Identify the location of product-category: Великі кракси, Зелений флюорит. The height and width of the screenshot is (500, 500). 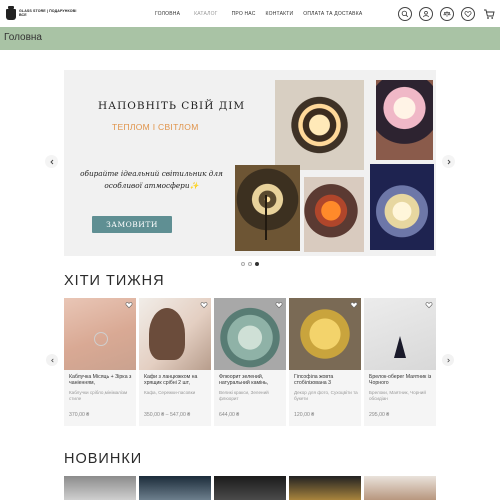
(244, 395).